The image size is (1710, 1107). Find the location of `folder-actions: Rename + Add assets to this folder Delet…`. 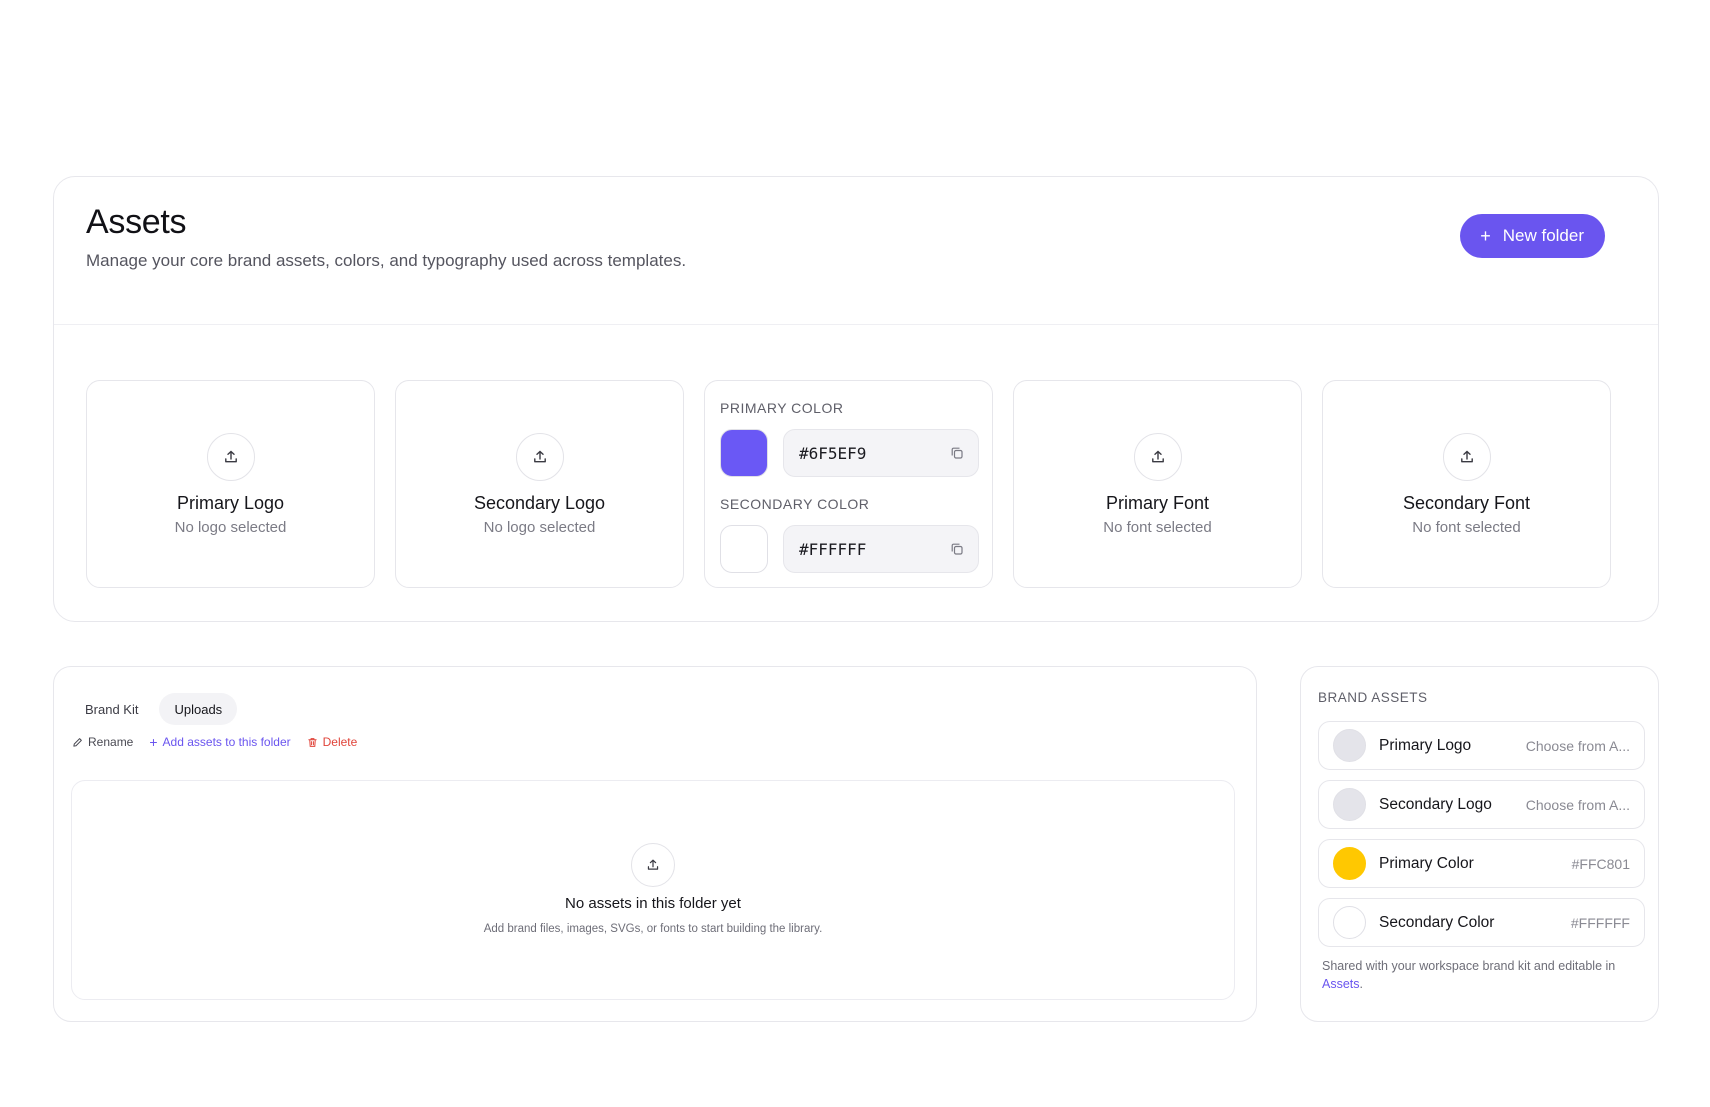

folder-actions: Rename + Add assets to this folder Delet… is located at coordinates (214, 742).